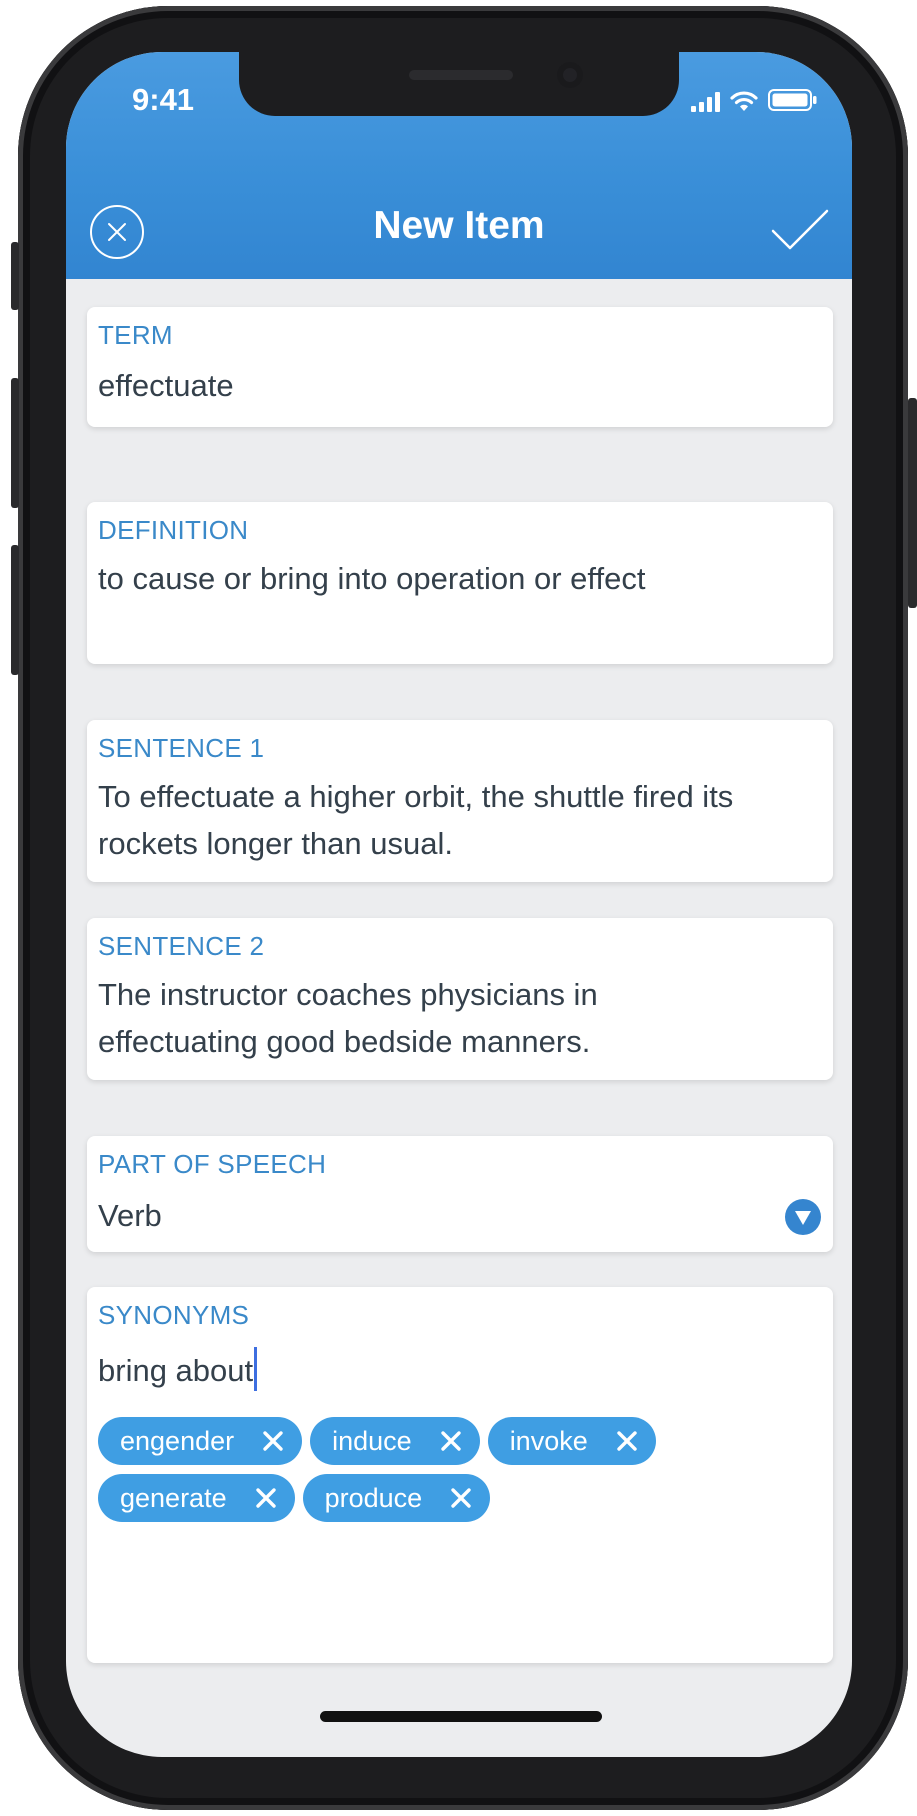  What do you see at coordinates (256, 1369) in the screenshot?
I see `text-cursor` at bounding box center [256, 1369].